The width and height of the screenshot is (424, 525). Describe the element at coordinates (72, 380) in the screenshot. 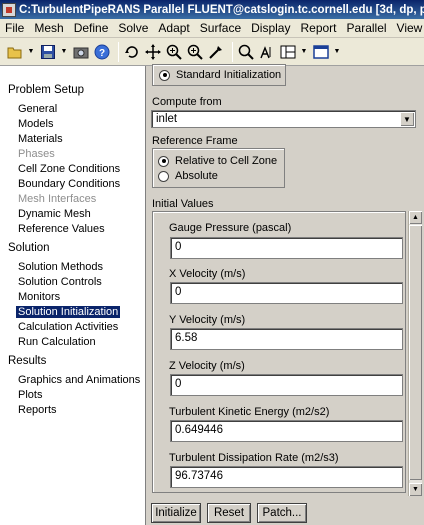

I see `tree-item-graphics-and-animations: Graphics and Animations` at that location.